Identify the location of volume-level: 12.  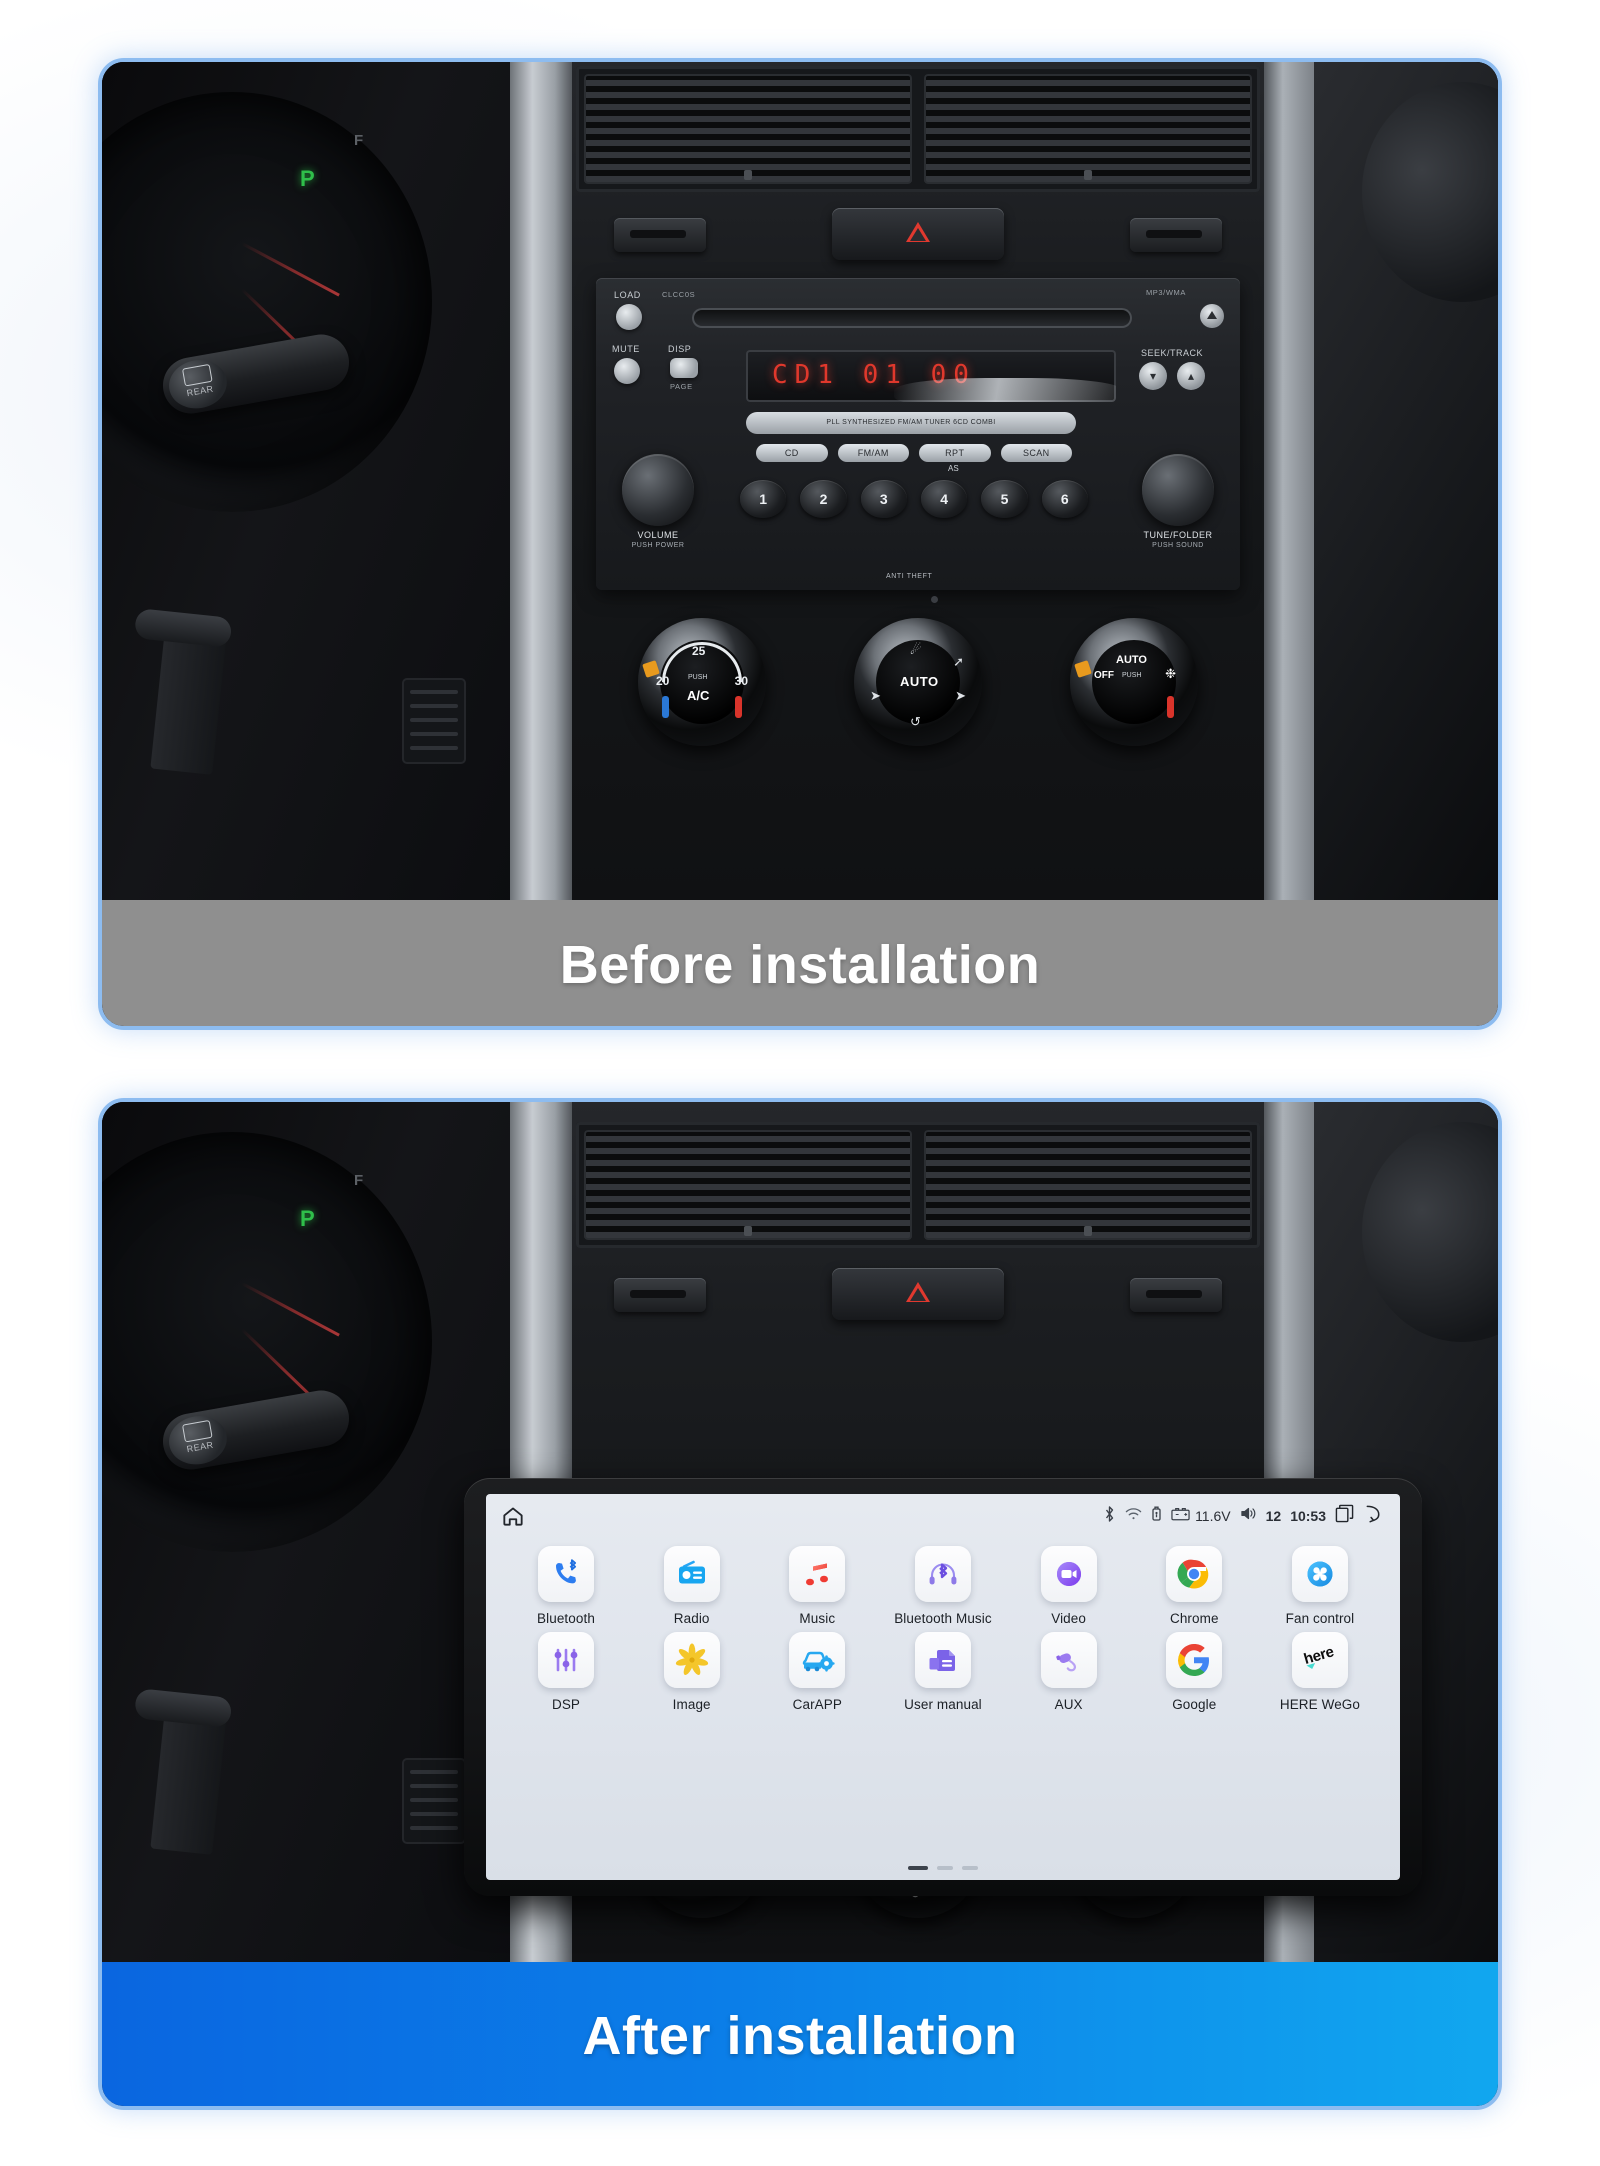
(1273, 1516).